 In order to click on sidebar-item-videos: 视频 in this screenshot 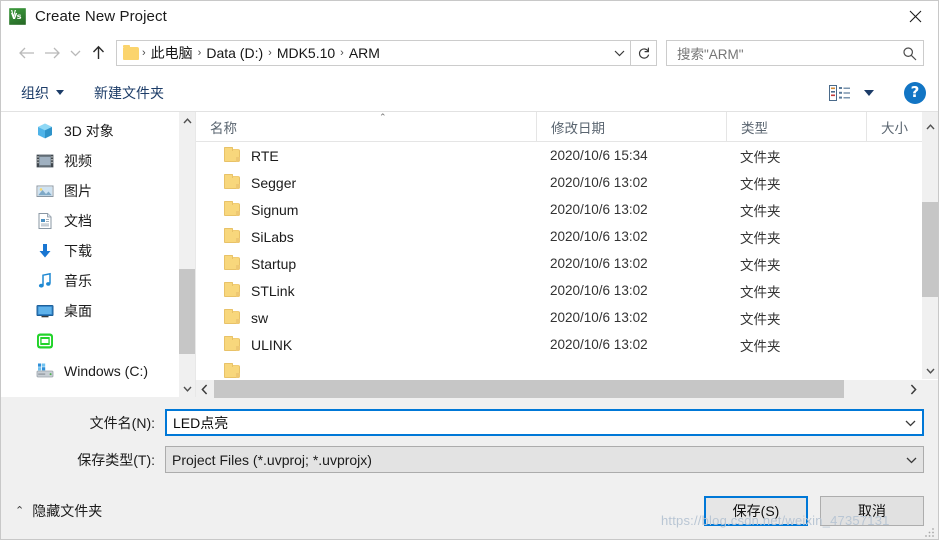, I will do `click(98, 161)`.